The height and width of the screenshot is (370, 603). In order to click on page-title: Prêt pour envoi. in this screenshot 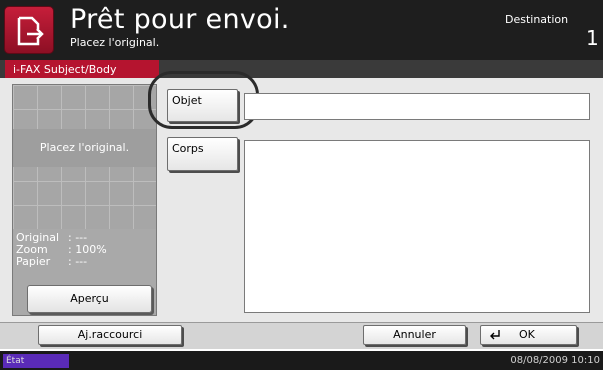, I will do `click(180, 19)`.